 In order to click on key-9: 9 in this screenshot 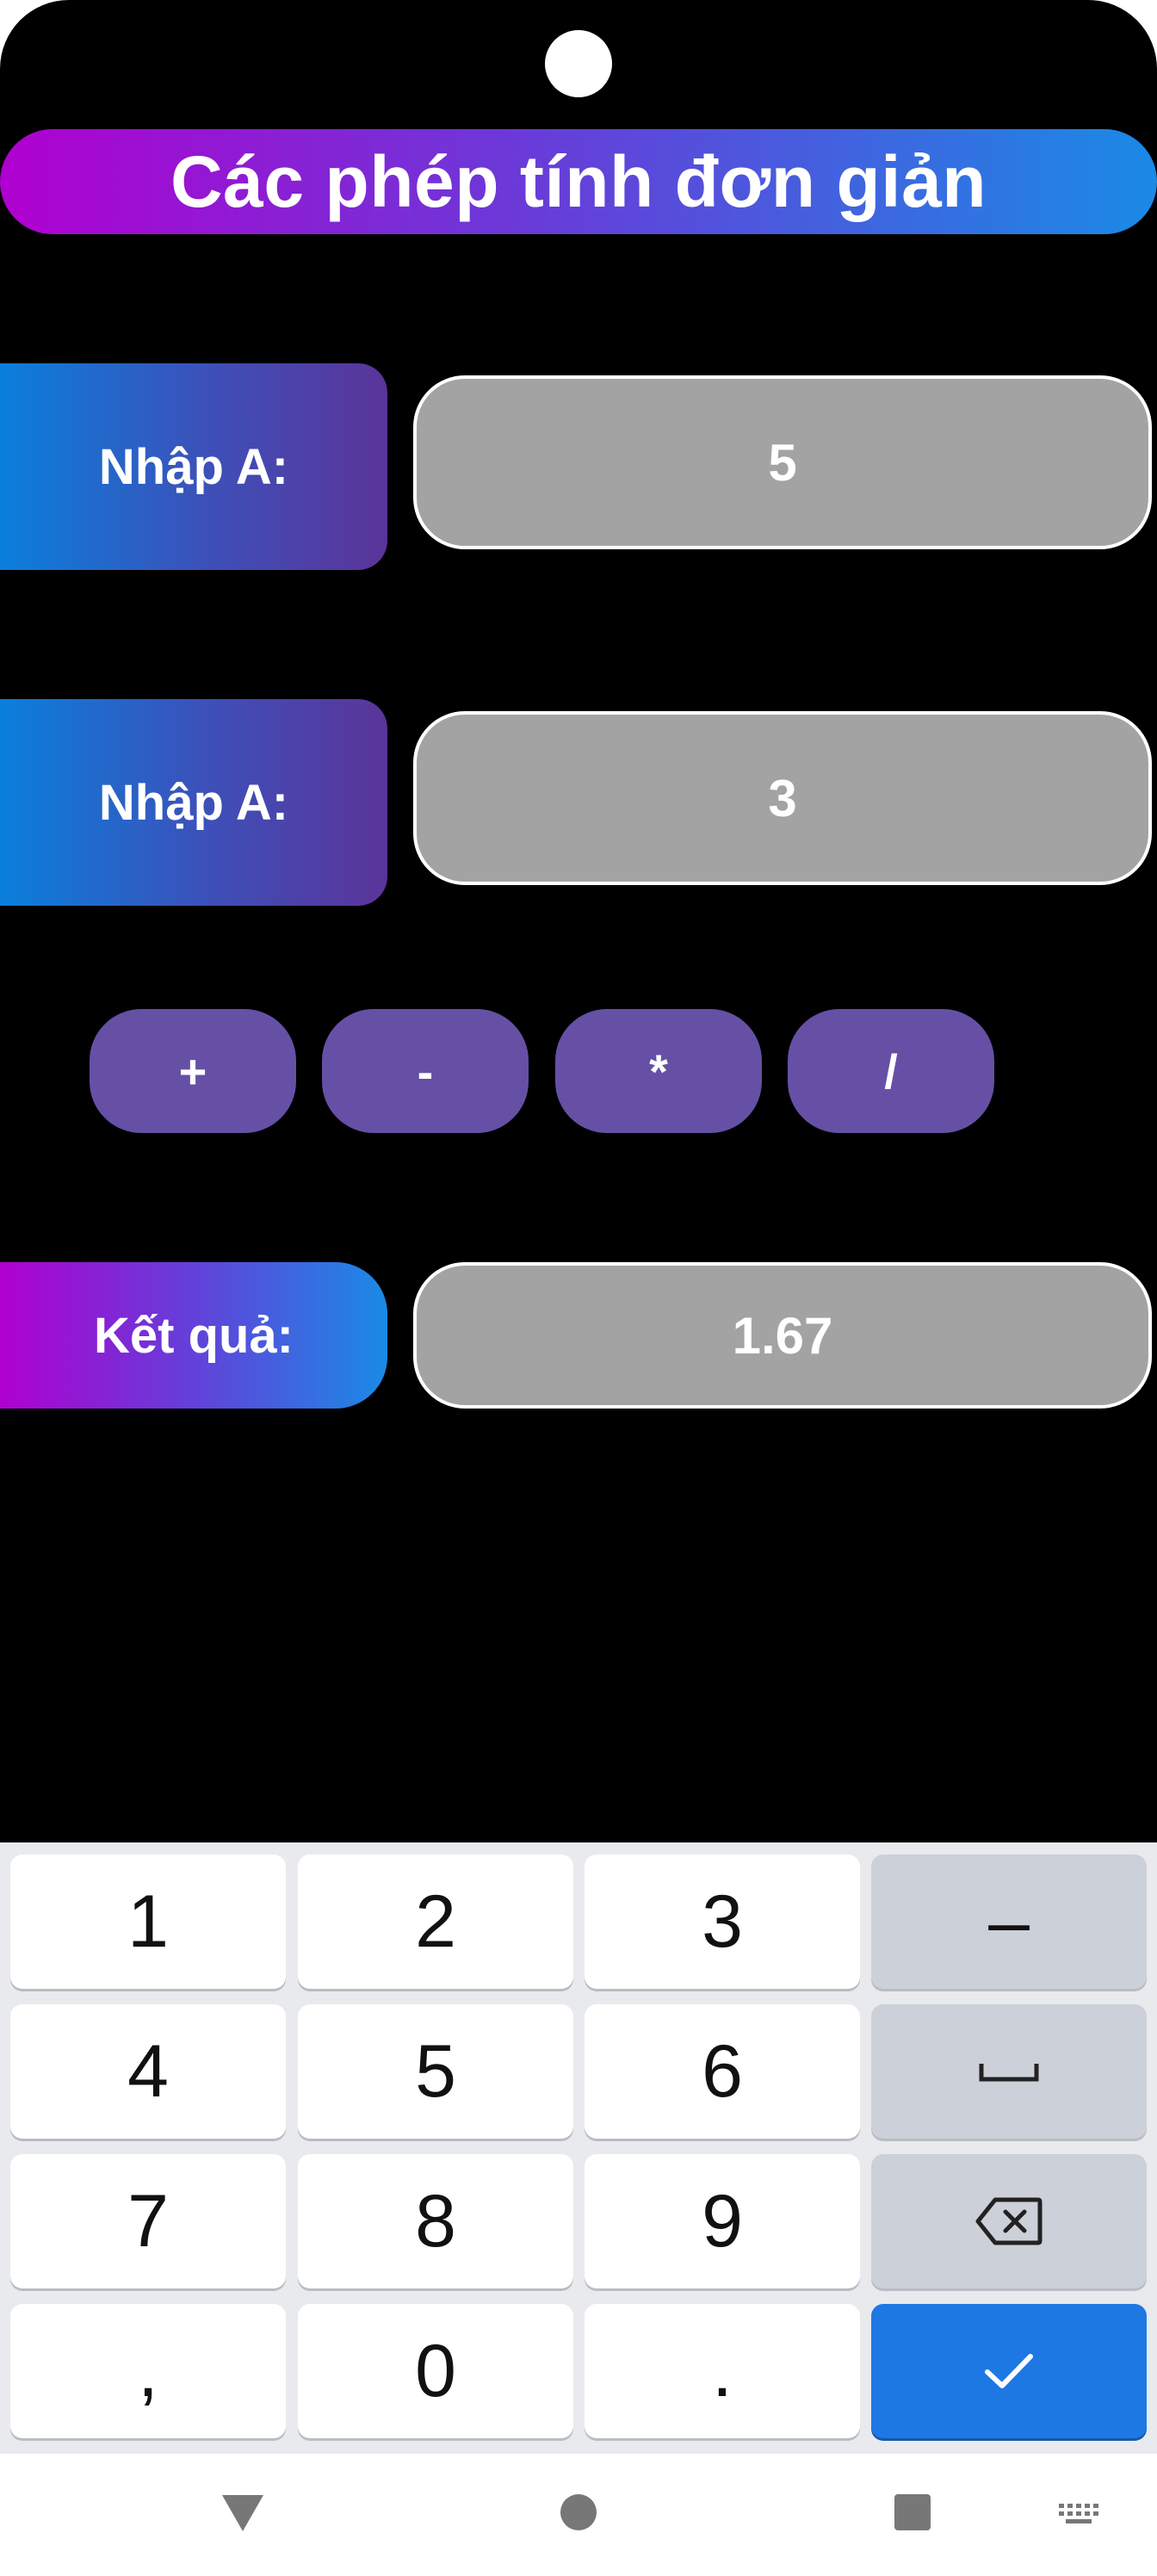, I will do `click(723, 2221)`.